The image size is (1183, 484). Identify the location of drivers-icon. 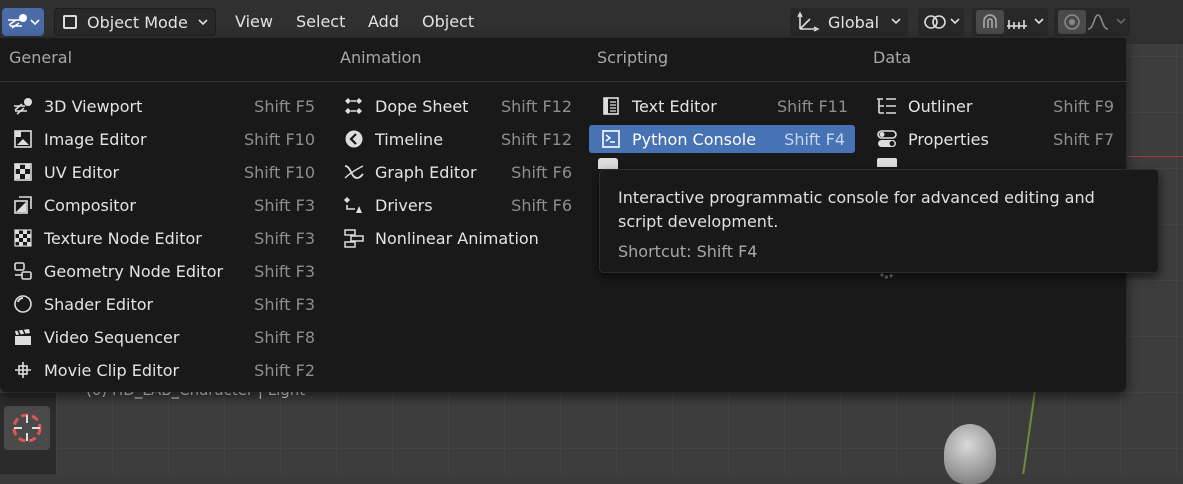
(354, 205).